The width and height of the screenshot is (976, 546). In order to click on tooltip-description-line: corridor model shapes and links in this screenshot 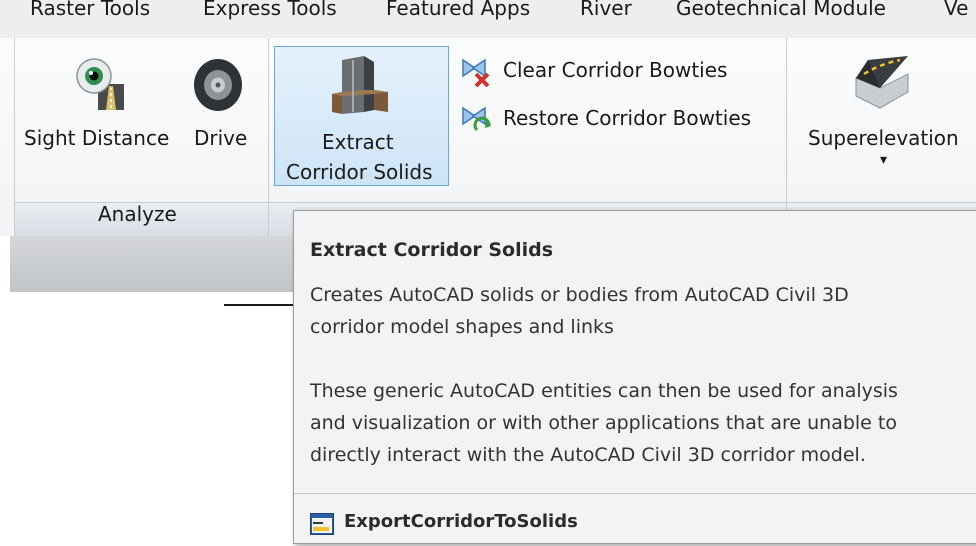, I will do `click(462, 327)`.